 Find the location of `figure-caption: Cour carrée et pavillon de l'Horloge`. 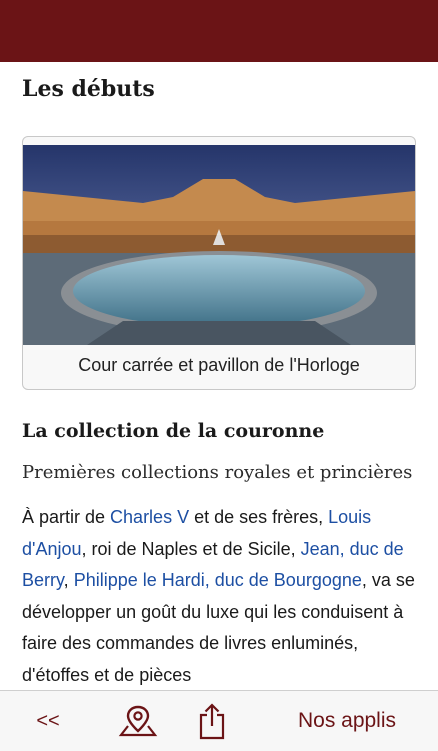

figure-caption: Cour carrée et pavillon de l'Horloge is located at coordinates (219, 365).